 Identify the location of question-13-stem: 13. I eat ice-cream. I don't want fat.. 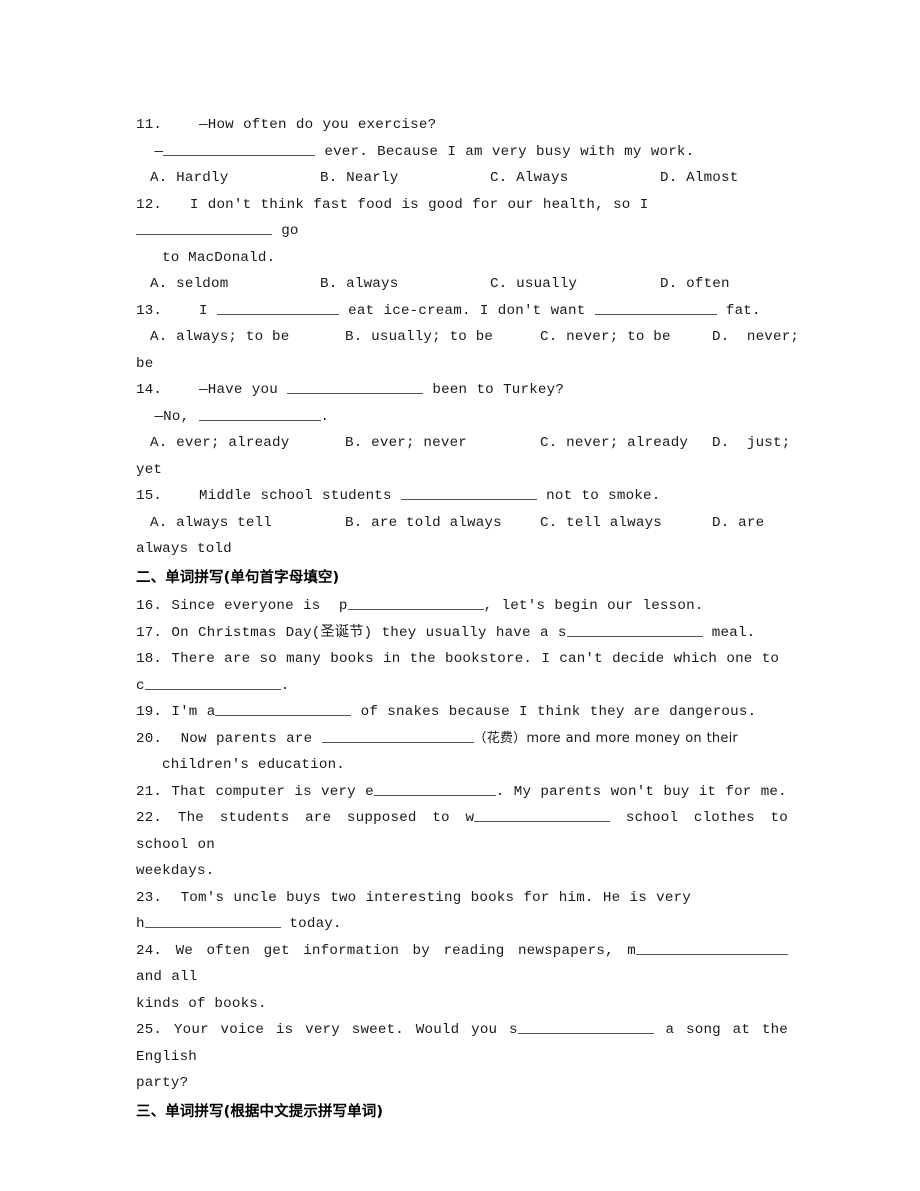
(462, 311).